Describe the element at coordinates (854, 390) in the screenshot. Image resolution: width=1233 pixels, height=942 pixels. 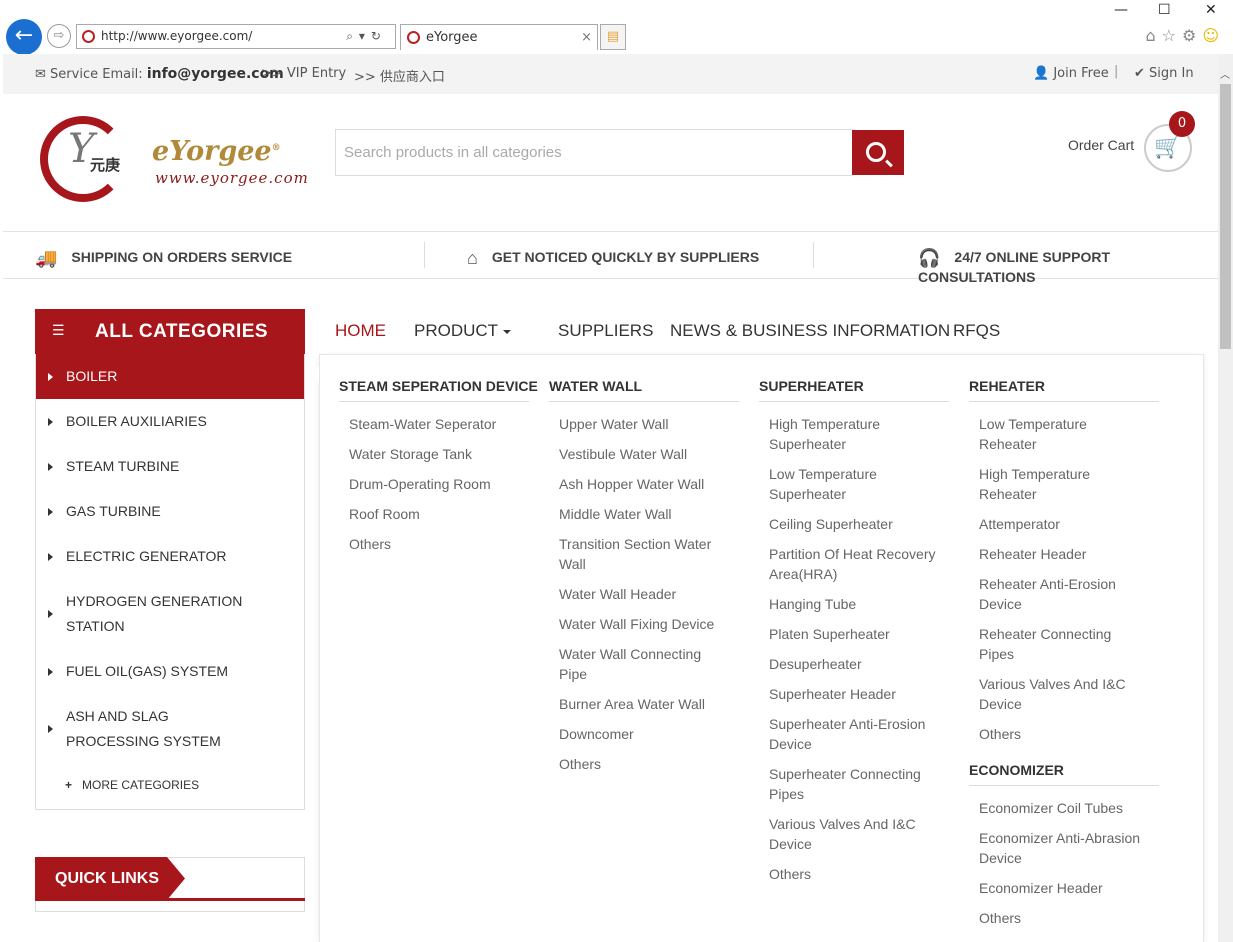
I see `mega-col-head: SUPERHEATER` at that location.